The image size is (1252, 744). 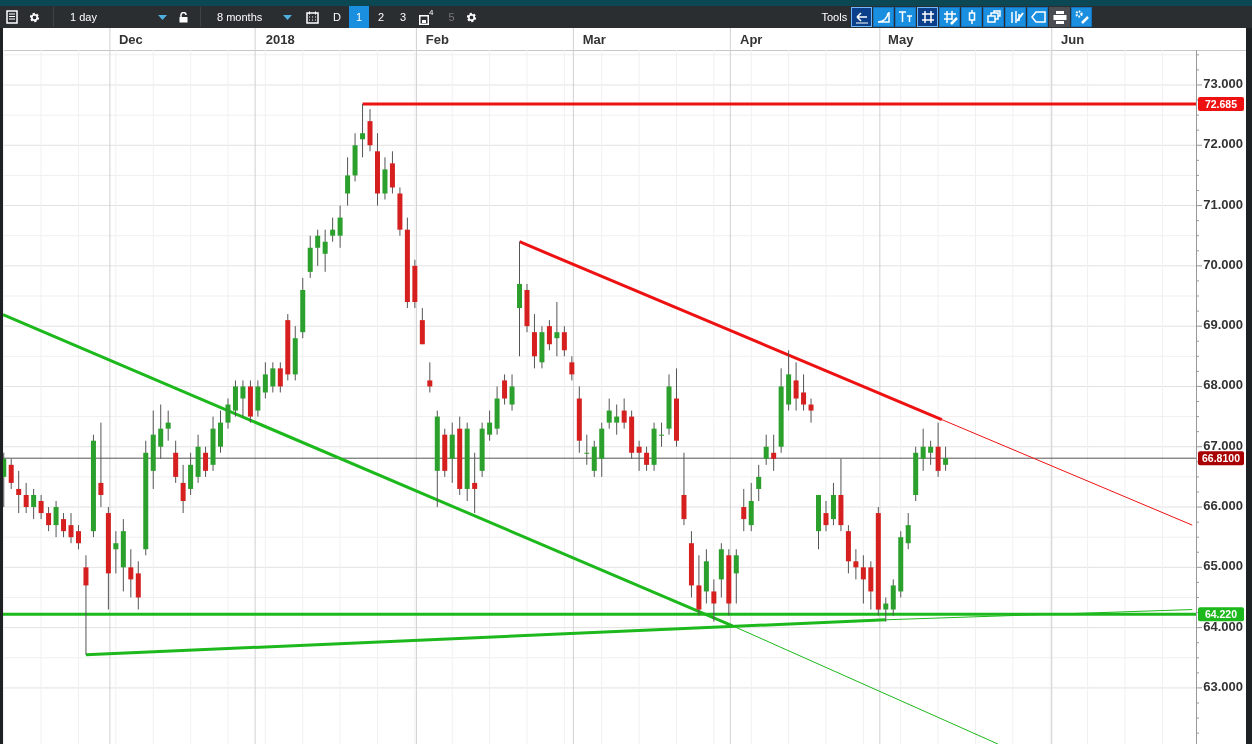 I want to click on price-tag: 66.8100, so click(x=1221, y=458).